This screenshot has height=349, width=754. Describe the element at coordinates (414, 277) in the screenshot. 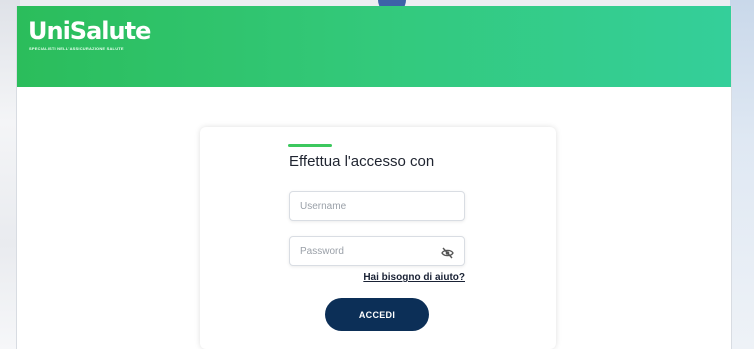

I see `help-link: Hai bisogno di aiuto?` at that location.